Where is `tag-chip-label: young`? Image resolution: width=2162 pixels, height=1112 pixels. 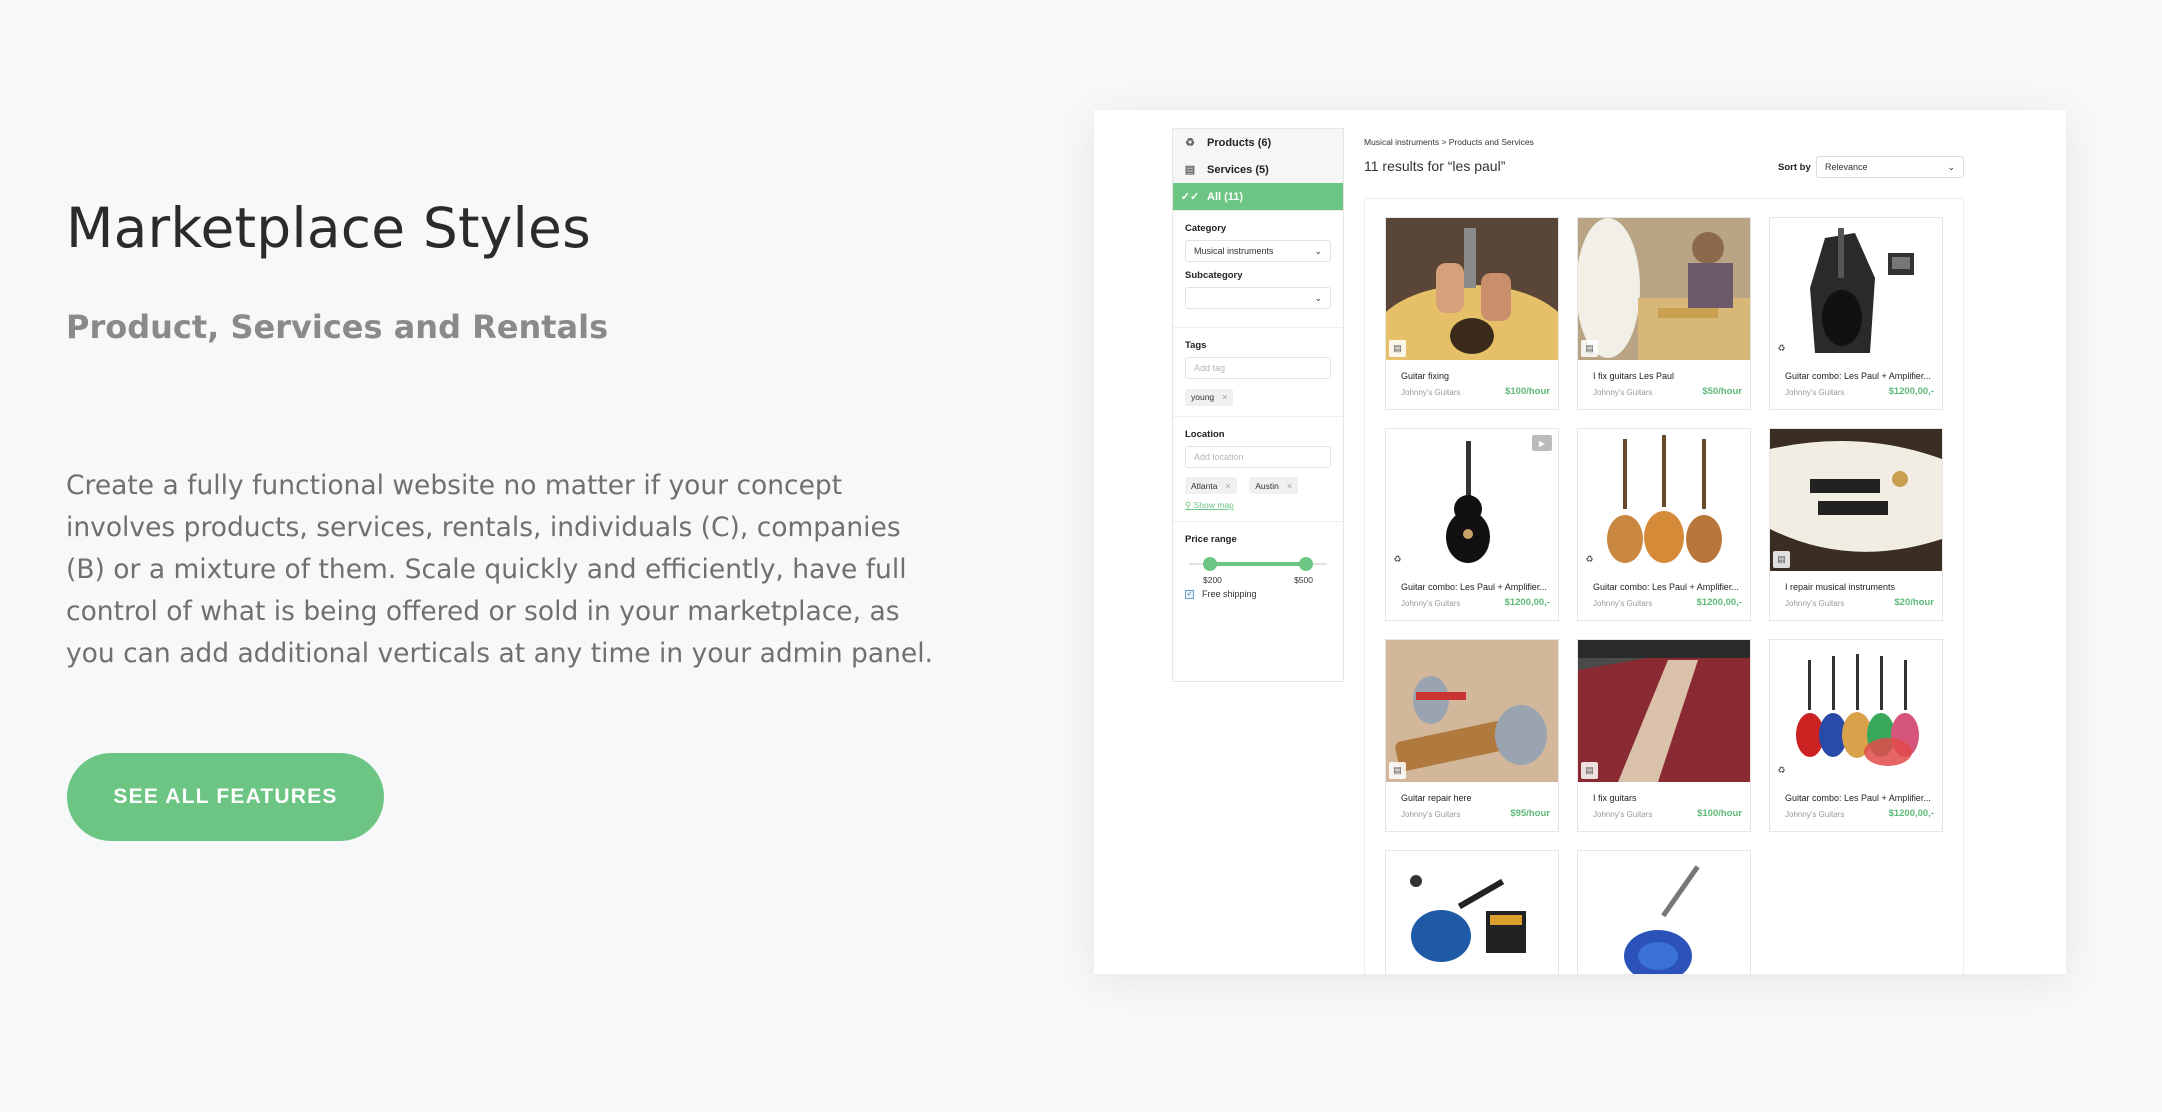 tag-chip-label: young is located at coordinates (1203, 397).